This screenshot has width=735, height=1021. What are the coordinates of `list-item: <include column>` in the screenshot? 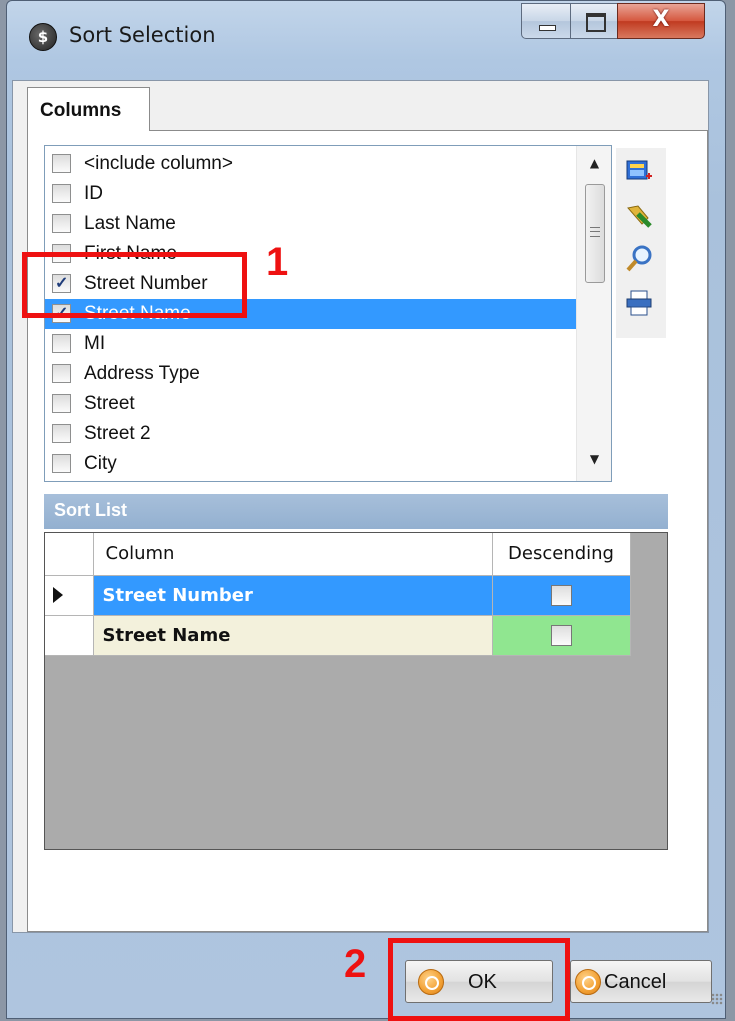 It's located at (311, 164).